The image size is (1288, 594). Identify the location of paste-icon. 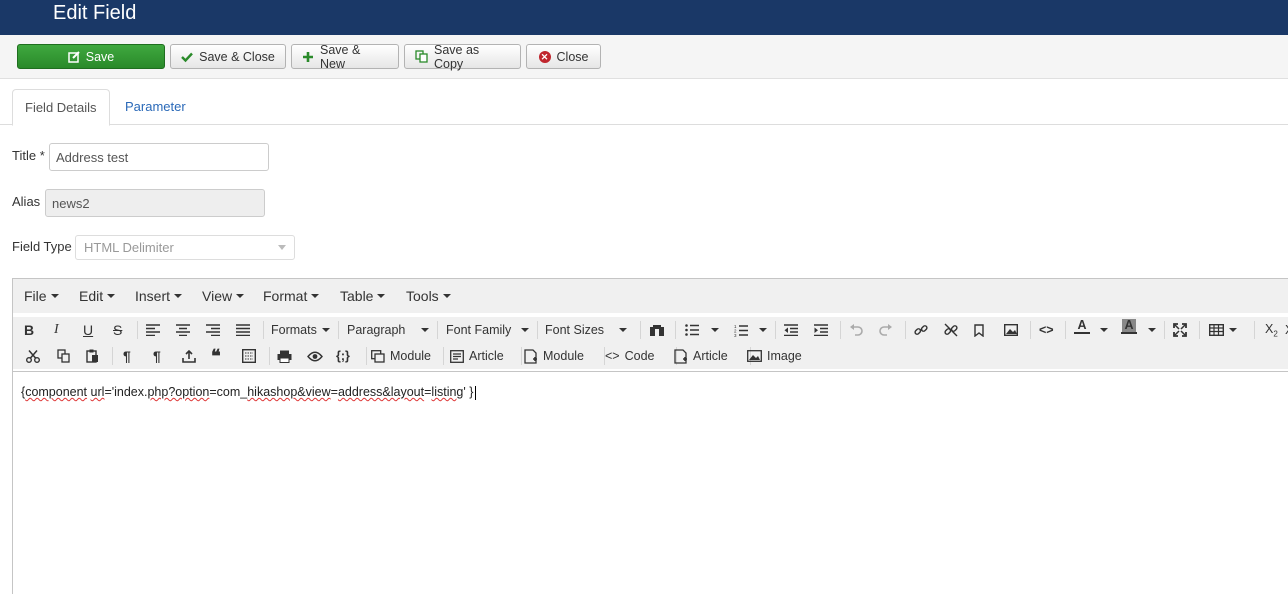
(92, 356).